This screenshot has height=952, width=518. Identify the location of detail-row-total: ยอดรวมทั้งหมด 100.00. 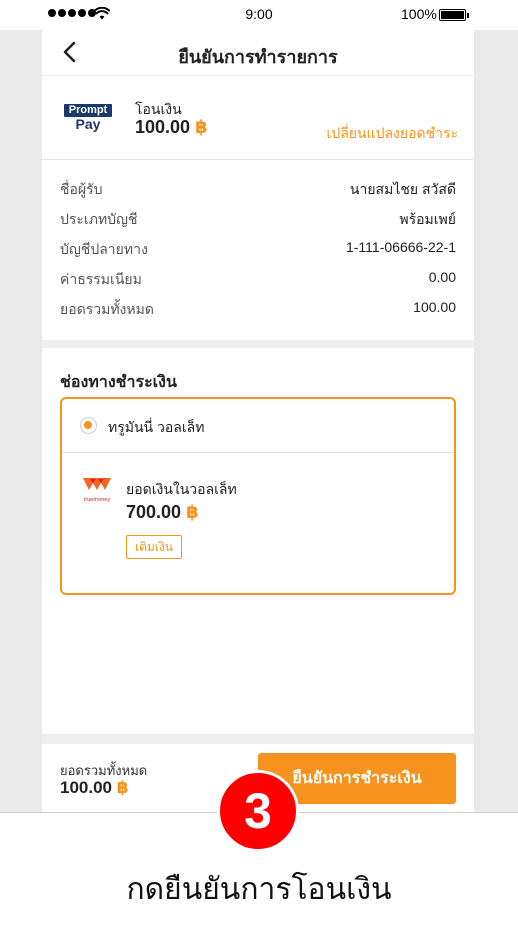
(258, 310).